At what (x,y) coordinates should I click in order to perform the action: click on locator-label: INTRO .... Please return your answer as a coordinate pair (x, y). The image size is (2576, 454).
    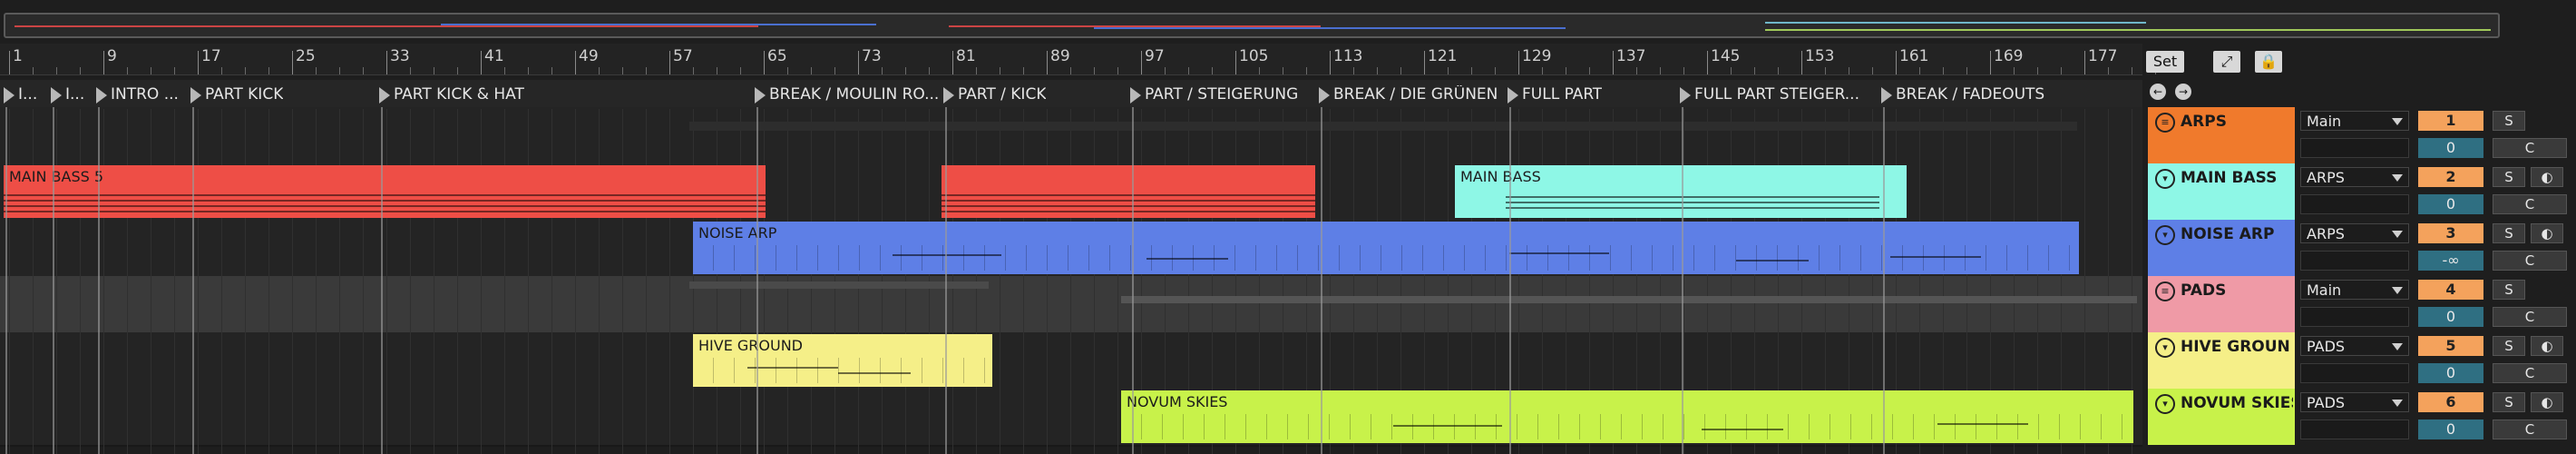
    Looking at the image, I should click on (145, 94).